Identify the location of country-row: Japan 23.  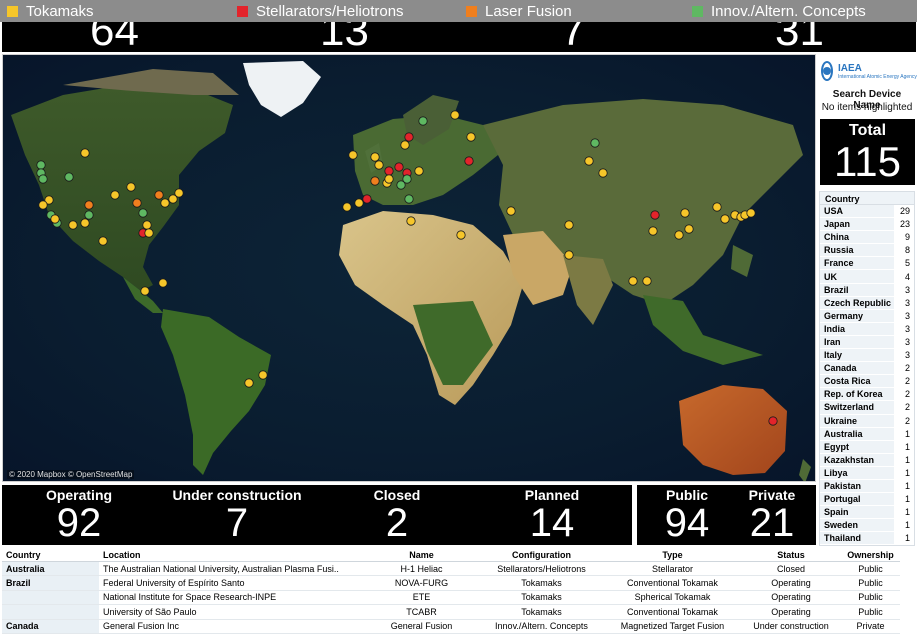
(867, 225).